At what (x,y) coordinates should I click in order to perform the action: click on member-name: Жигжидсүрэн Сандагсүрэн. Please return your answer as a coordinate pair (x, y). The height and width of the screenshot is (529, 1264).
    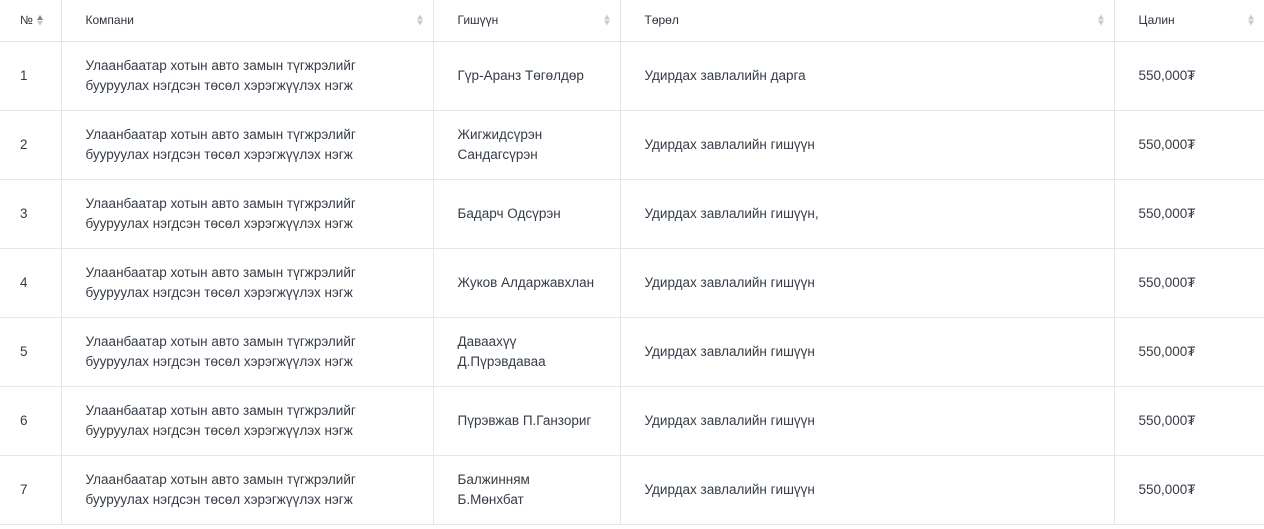
    Looking at the image, I should click on (500, 144).